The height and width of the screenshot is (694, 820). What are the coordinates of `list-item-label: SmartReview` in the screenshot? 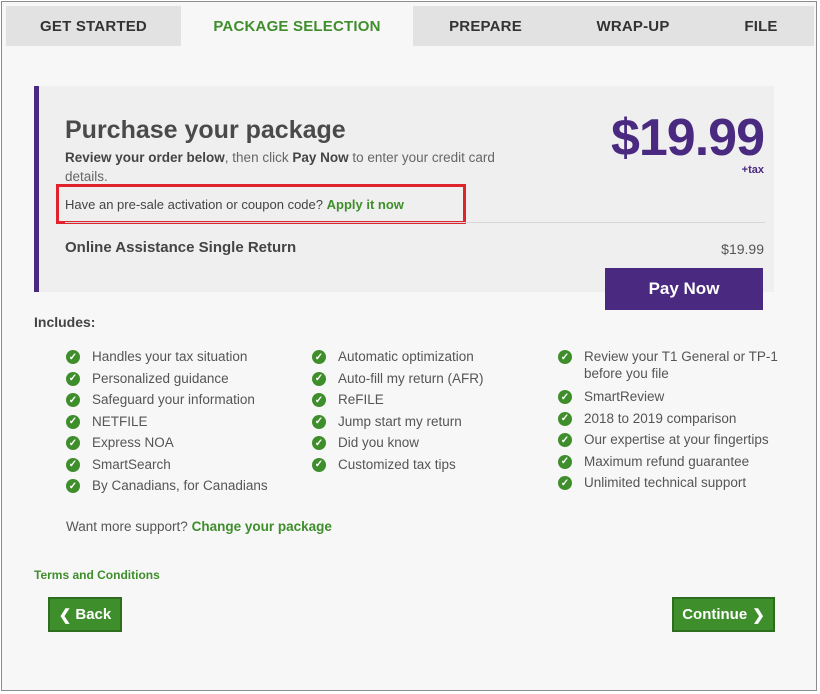 It's located at (624, 396).